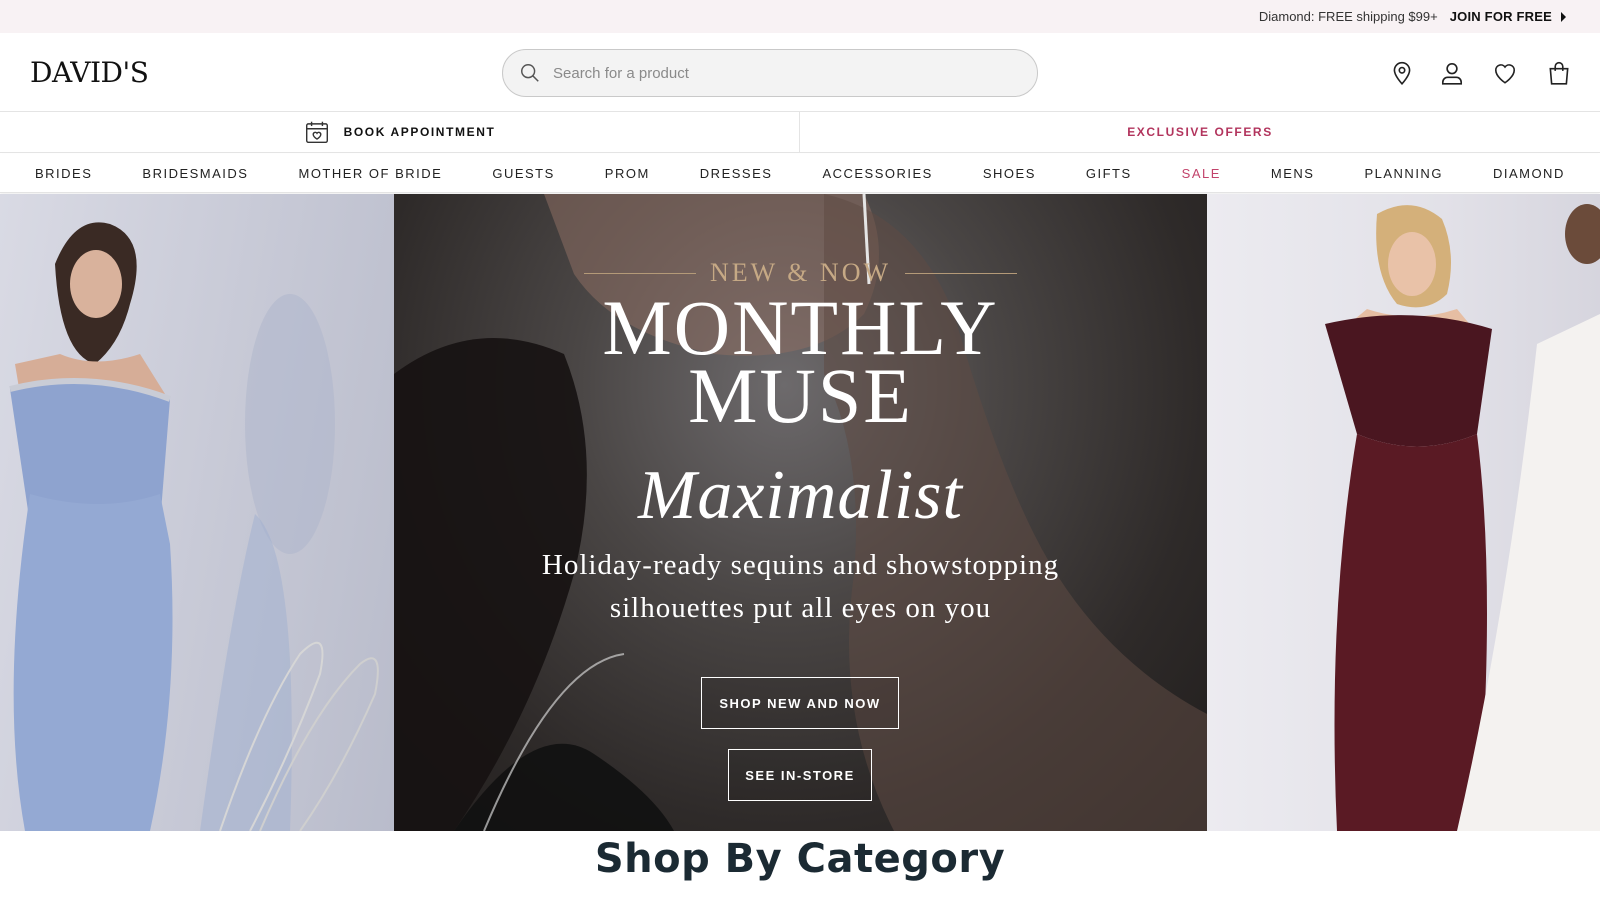  Describe the element at coordinates (1009, 173) in the screenshot. I see `nav-item-shoes: SHOES` at that location.